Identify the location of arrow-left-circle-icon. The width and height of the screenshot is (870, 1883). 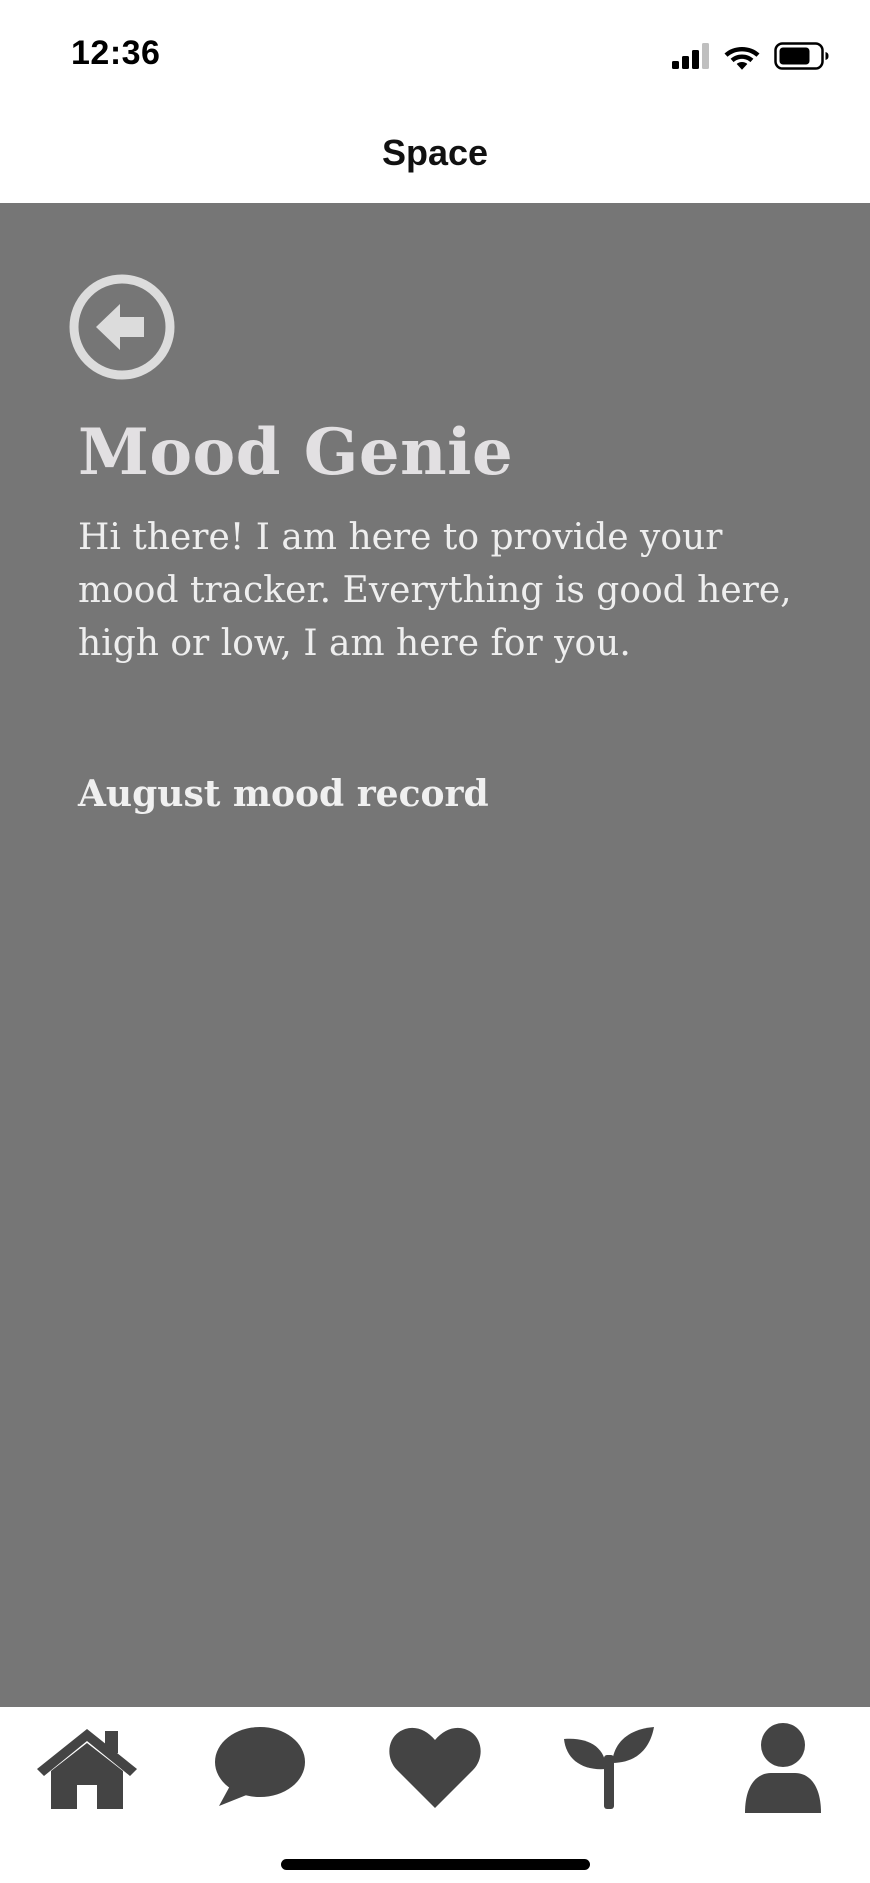
(122, 327).